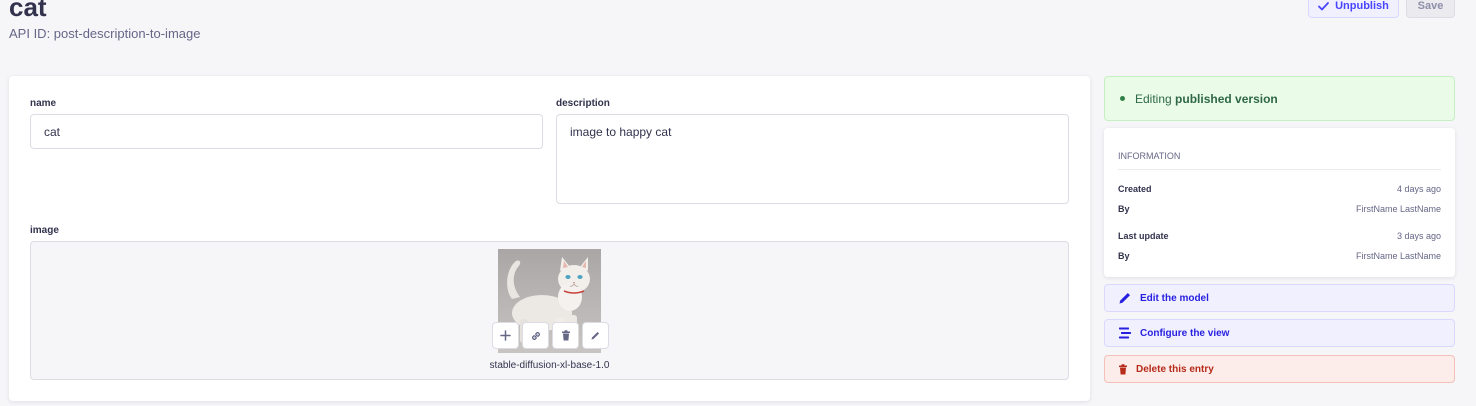  Describe the element at coordinates (1174, 298) in the screenshot. I see `edit-model-label: Edit the model` at that location.